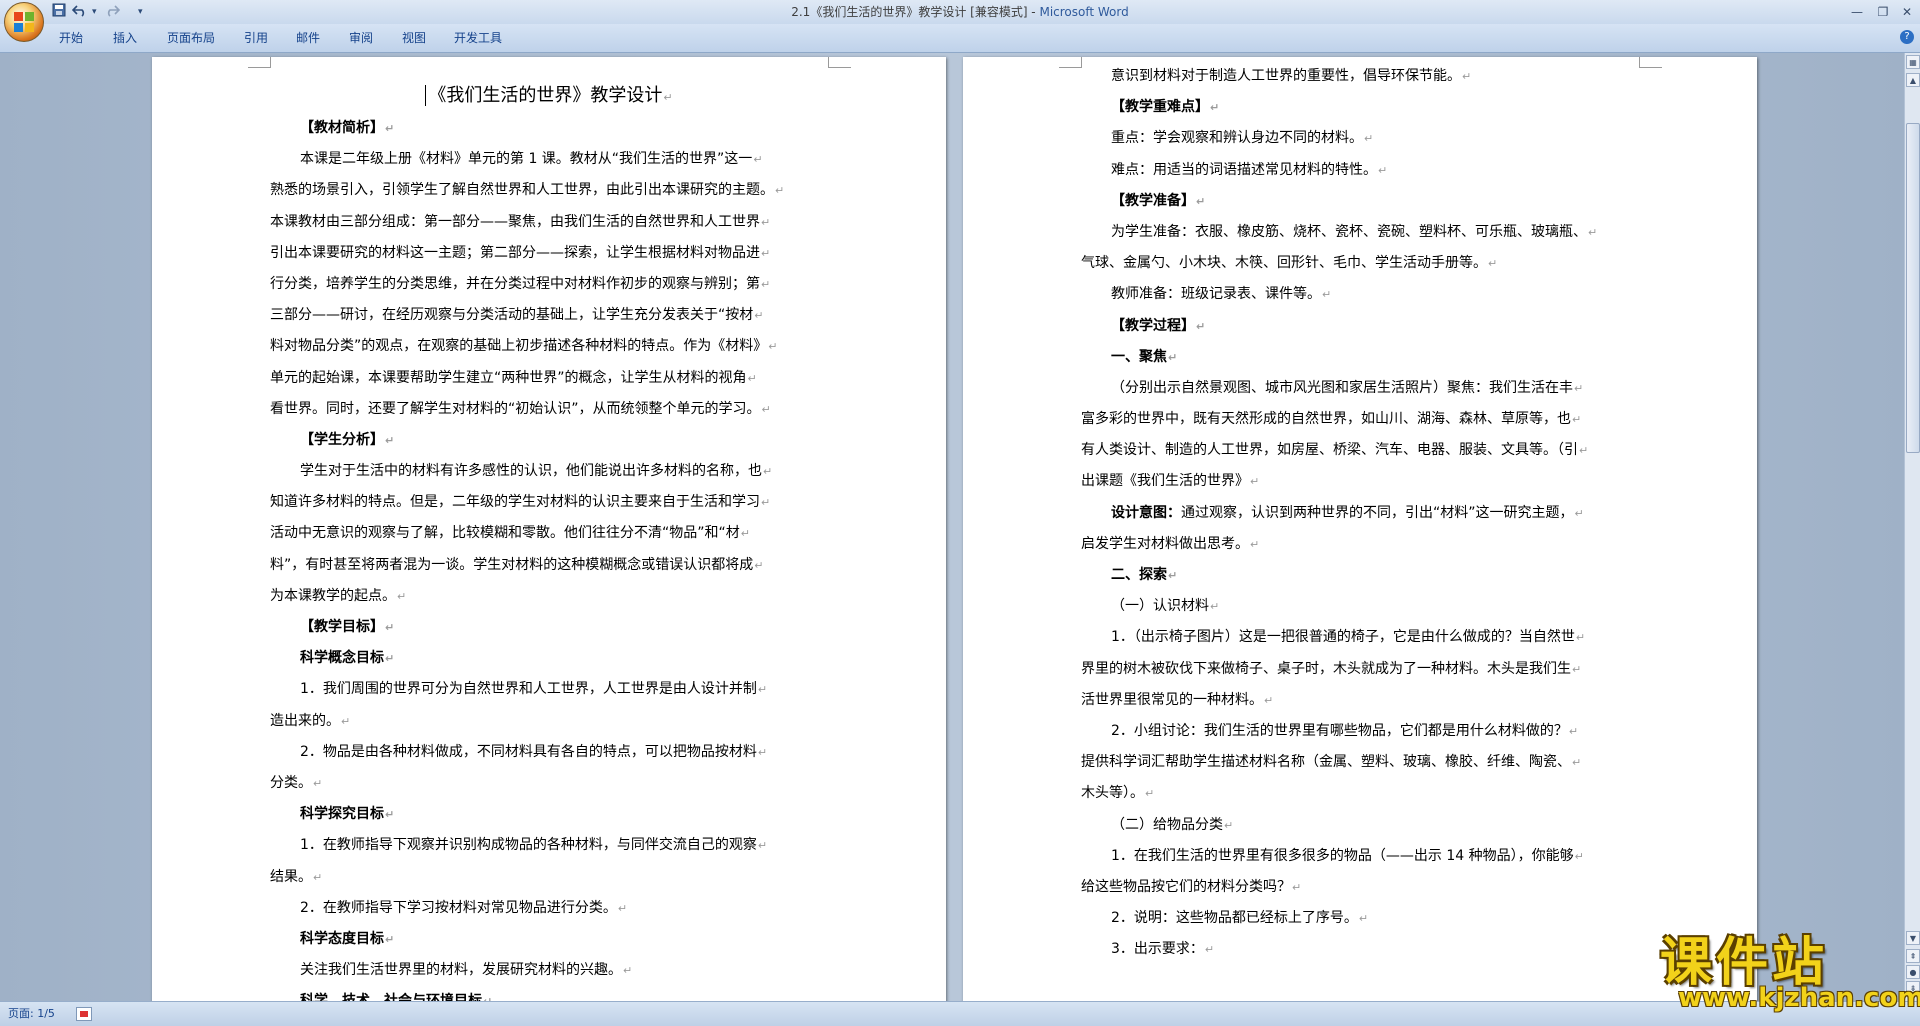 This screenshot has height=1026, width=1920. Describe the element at coordinates (191, 38) in the screenshot. I see `tab-page-layout: 页面布局` at that location.